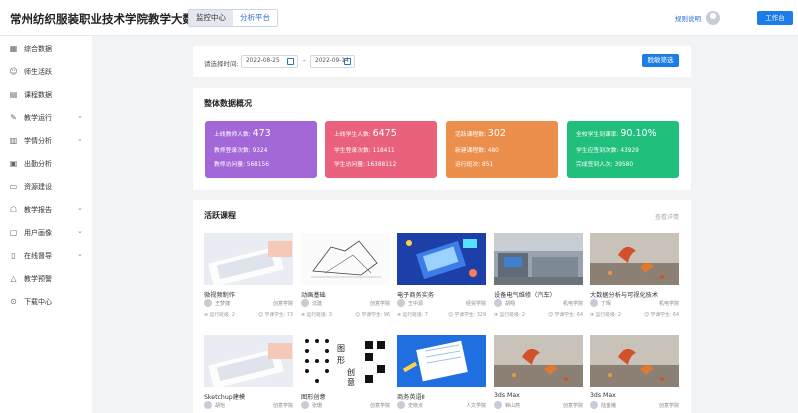 The image size is (798, 413). I want to click on course-name: 大数据分析与可视化技术, so click(624, 295).